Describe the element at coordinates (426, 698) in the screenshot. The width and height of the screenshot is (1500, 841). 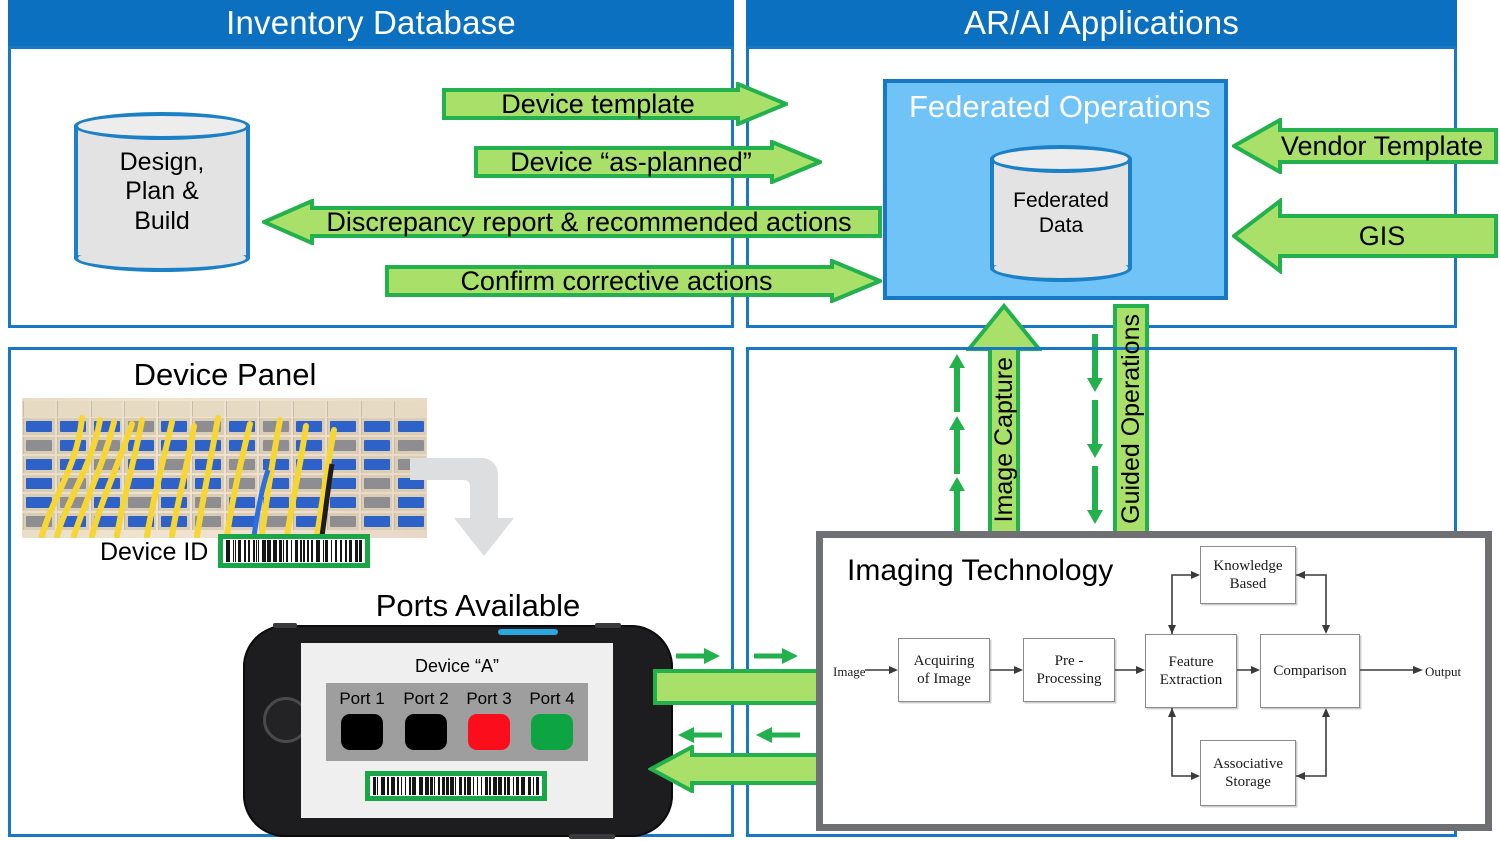
I see `port-label: Port 2` at that location.